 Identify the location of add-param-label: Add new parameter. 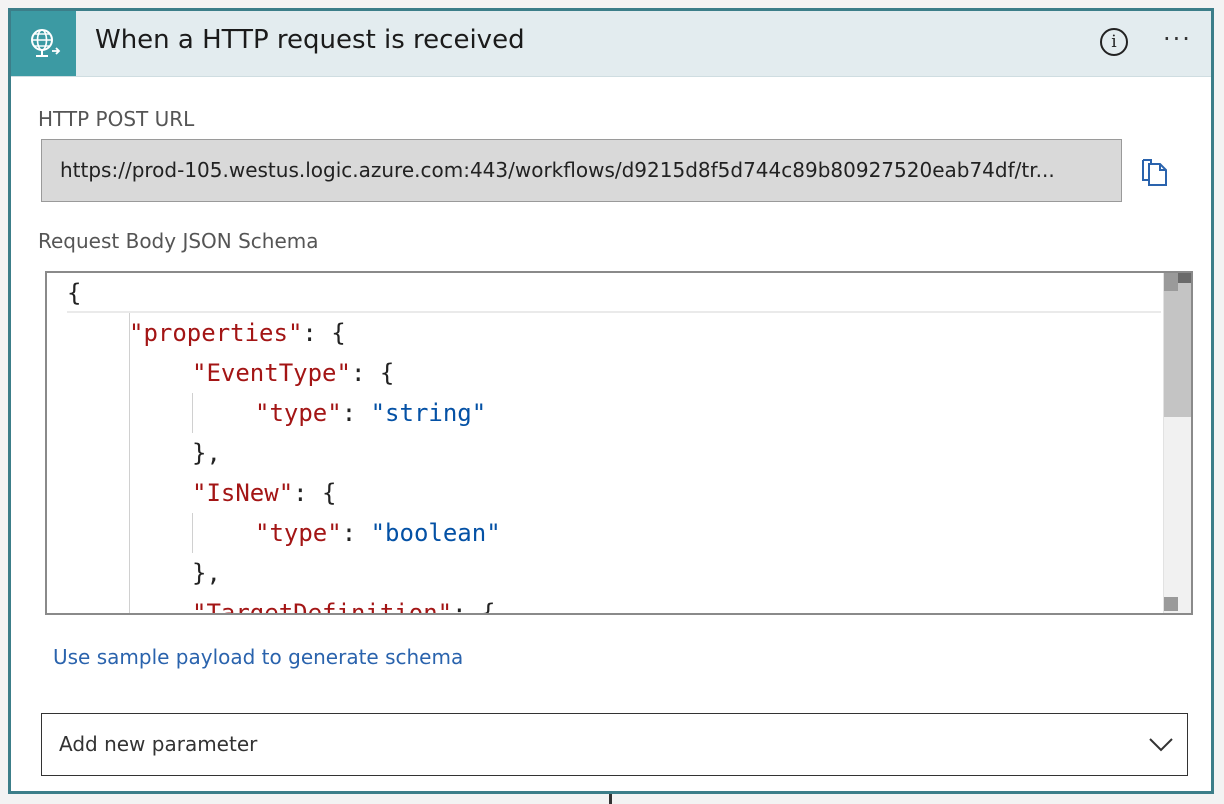
(158, 744).